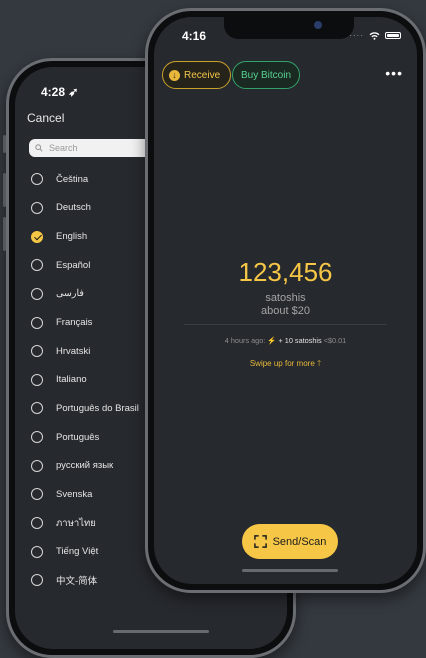  What do you see at coordinates (194, 36) in the screenshot?
I see `status-time: 4:16` at bounding box center [194, 36].